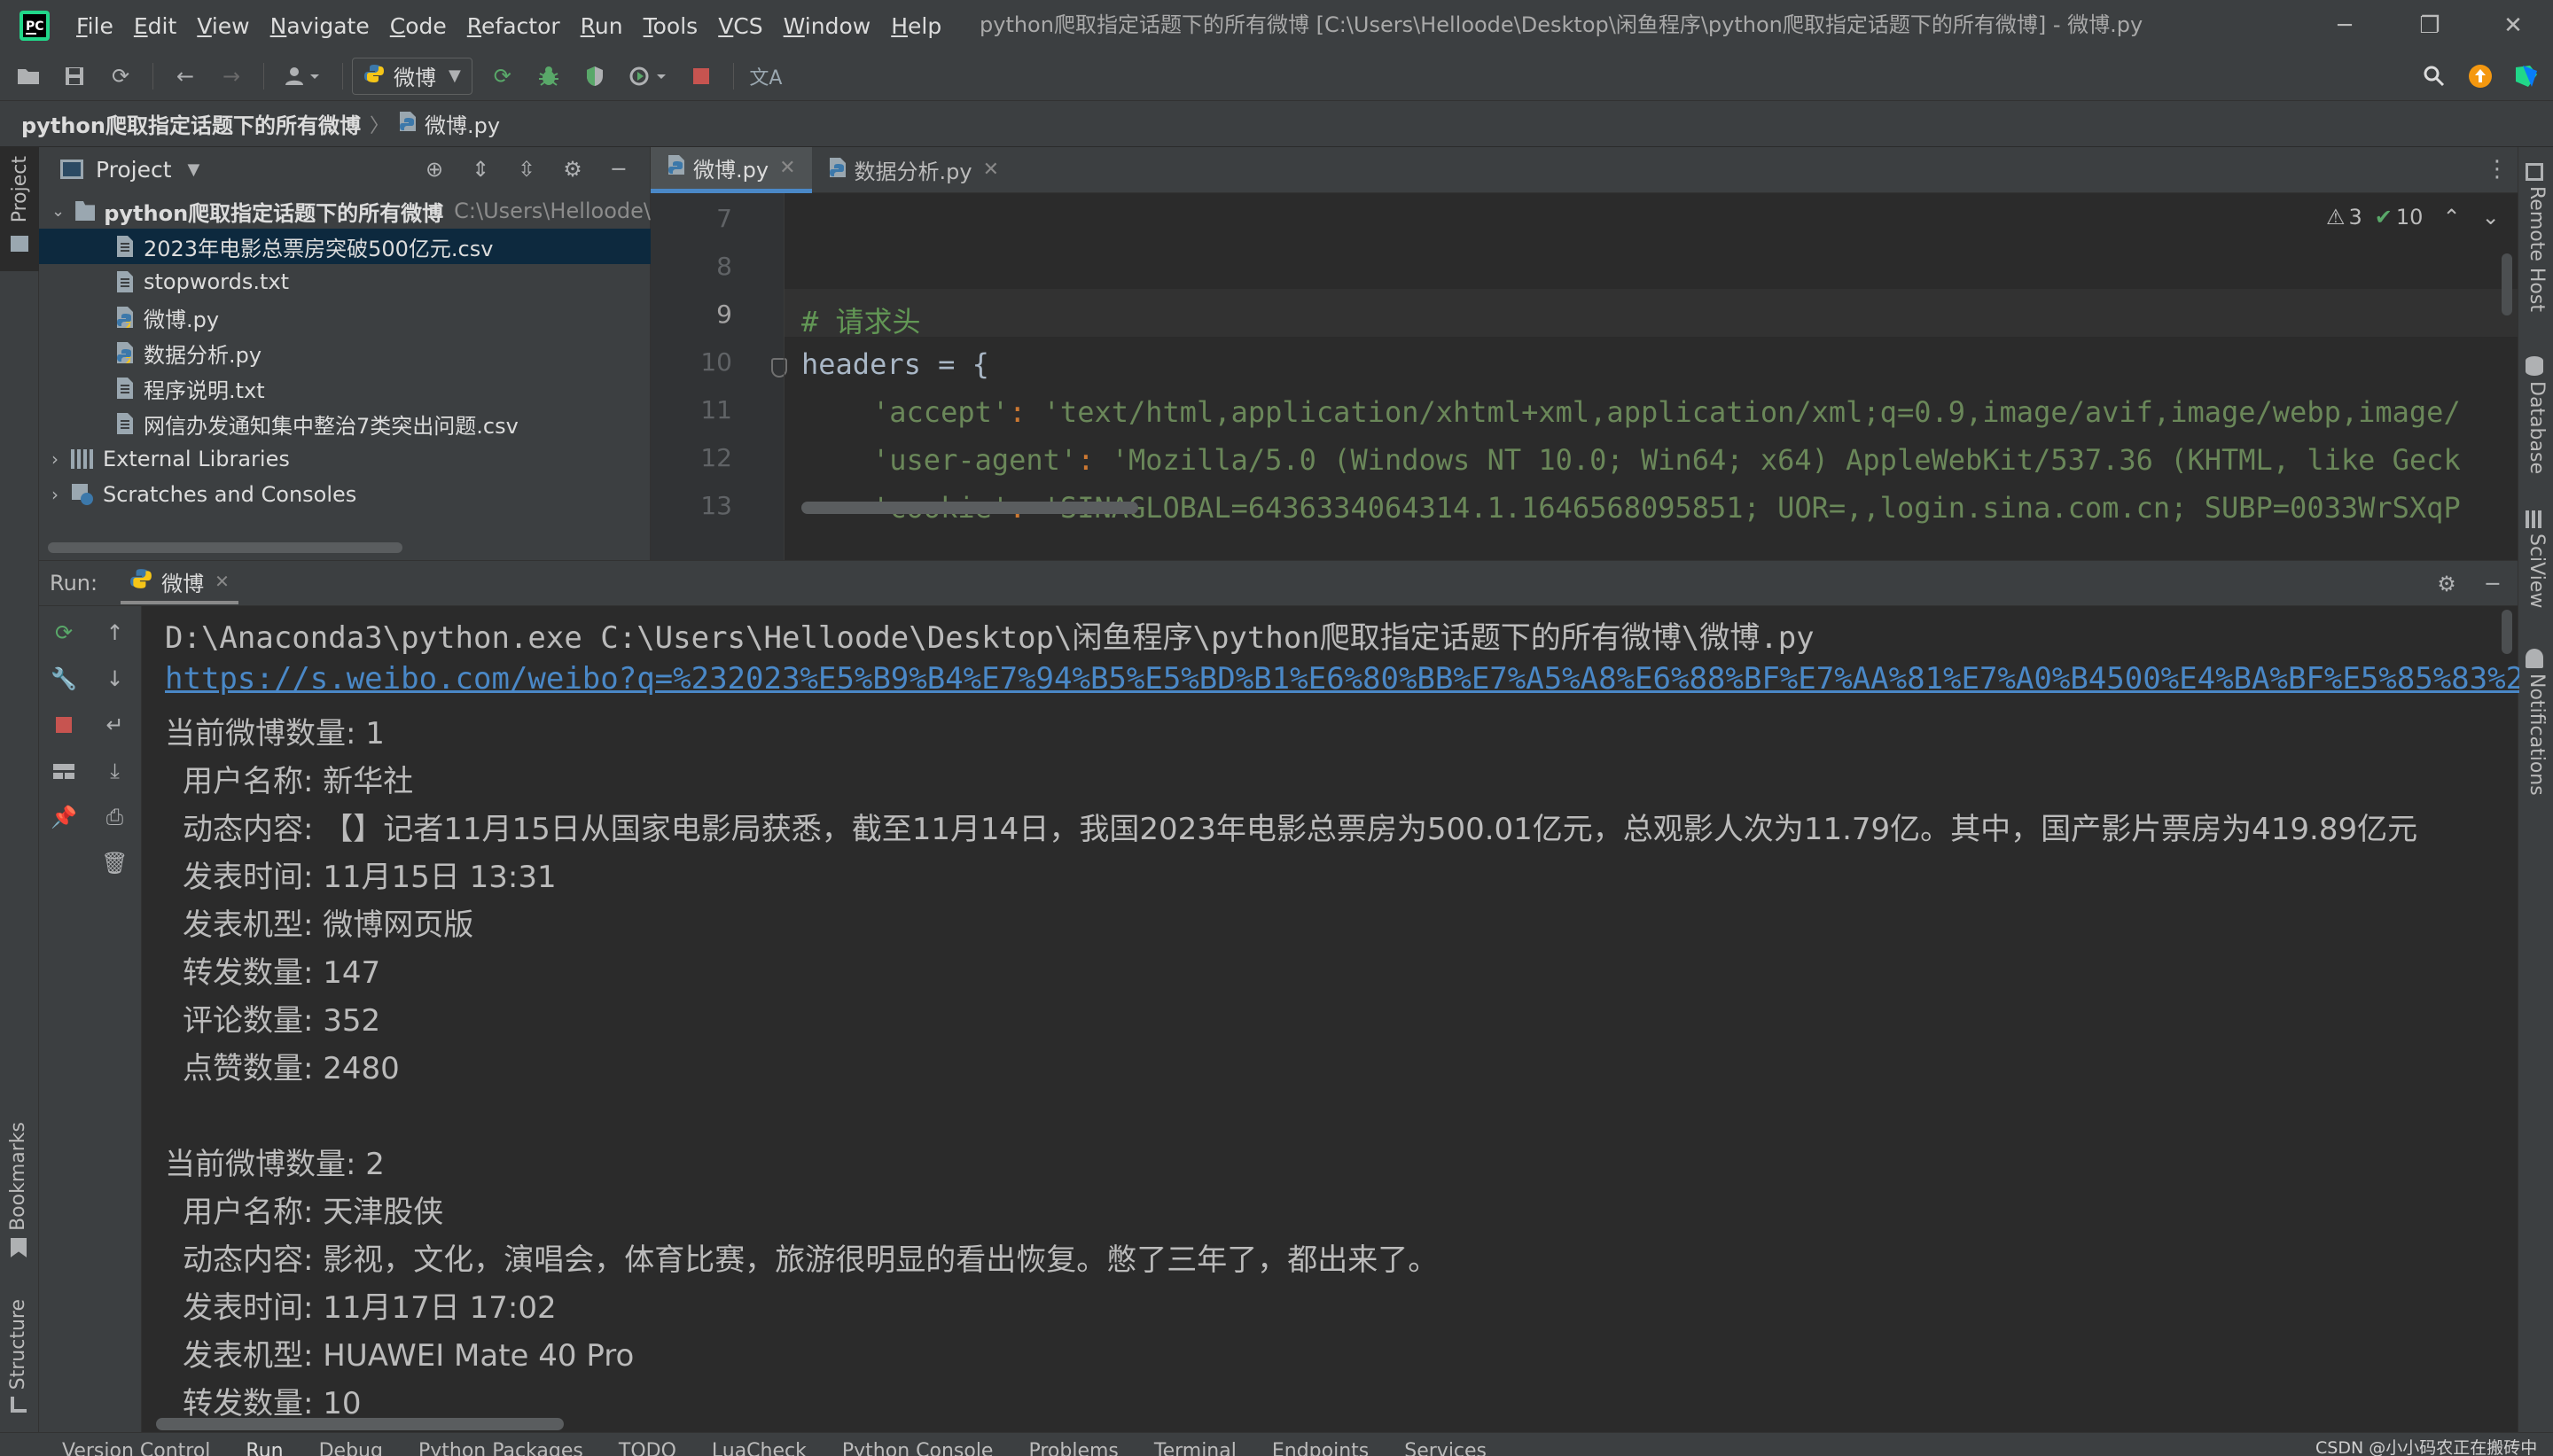  What do you see at coordinates (760, 1448) in the screenshot?
I see `bottom-luacheck: LuaCheck` at bounding box center [760, 1448].